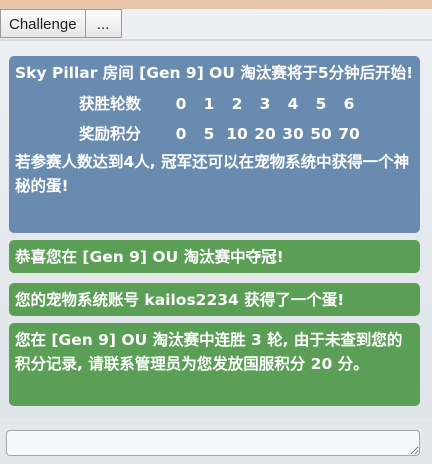 This screenshot has width=432, height=464. Describe the element at coordinates (216, 40) in the screenshot. I see `divider` at that location.